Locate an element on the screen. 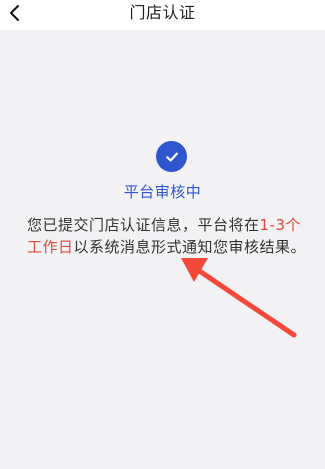 The image size is (325, 469). top-bar: 门店认证 is located at coordinates (162, 15).